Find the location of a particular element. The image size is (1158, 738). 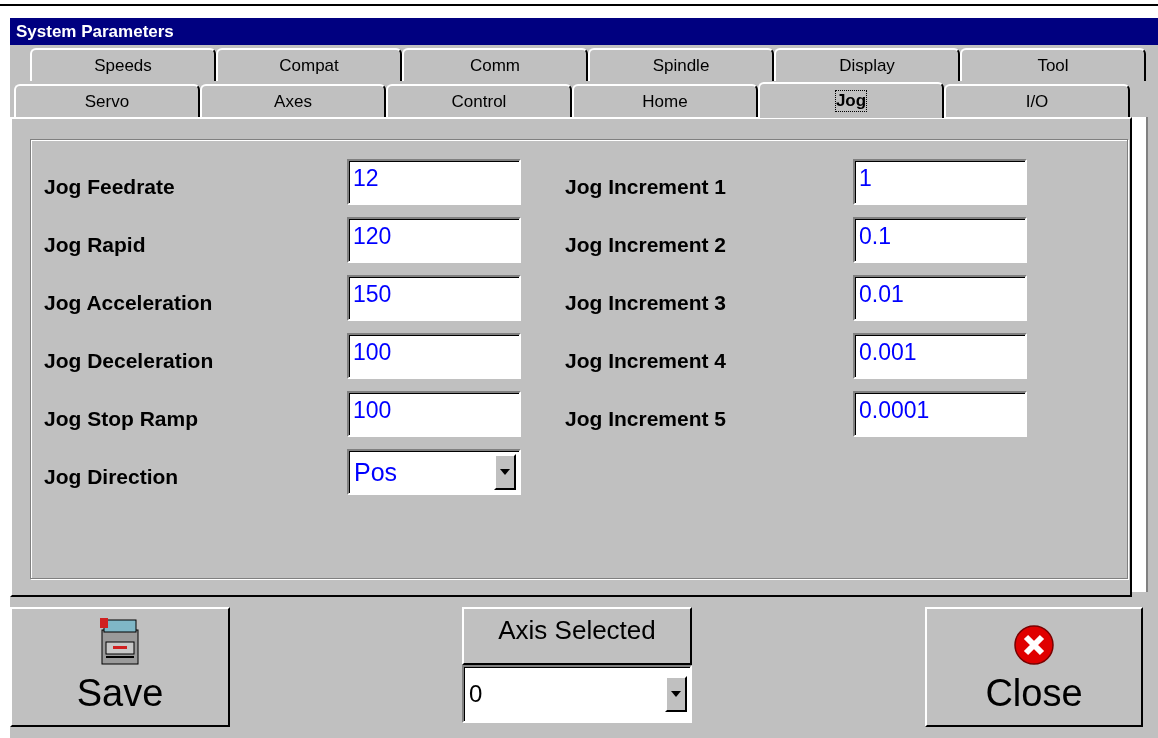

field-label: Jog Rapid is located at coordinates (95, 244).